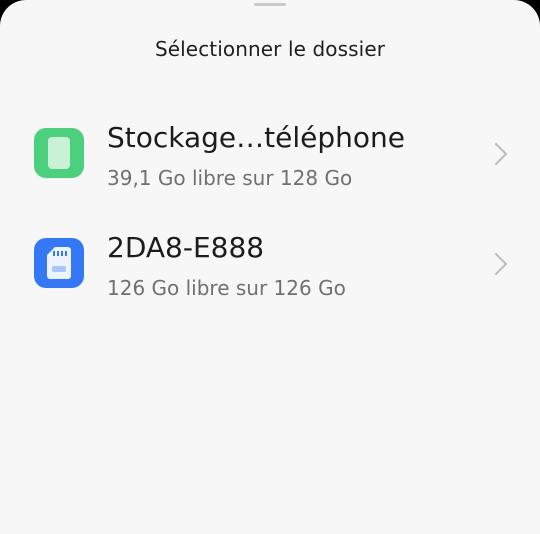  I want to click on storage-detail: 126 Go libre sur 126 Go, so click(226, 288).